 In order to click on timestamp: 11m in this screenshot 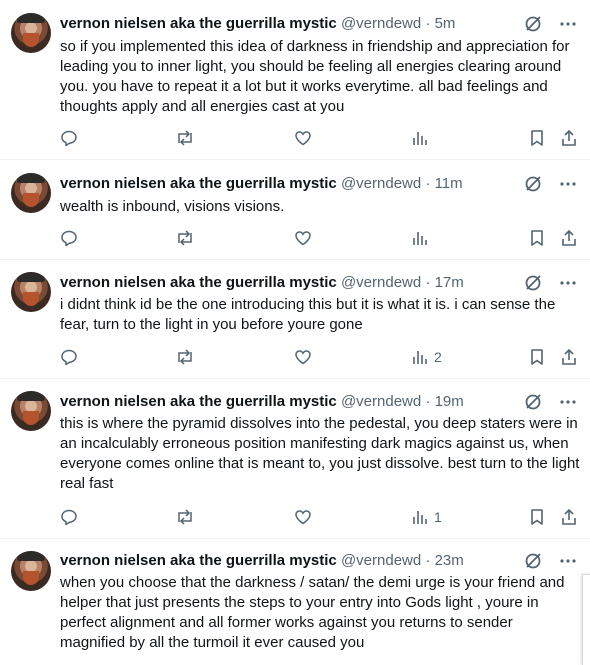, I will do `click(449, 183)`.